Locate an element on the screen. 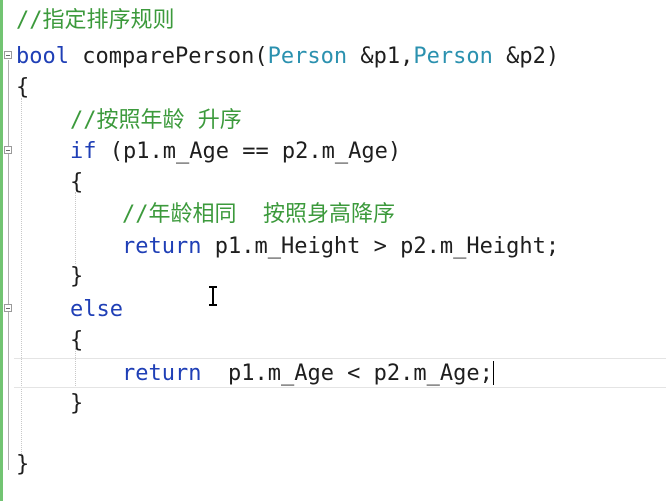 This screenshot has height=501, width=666. code-token: &p2) is located at coordinates (526, 56).